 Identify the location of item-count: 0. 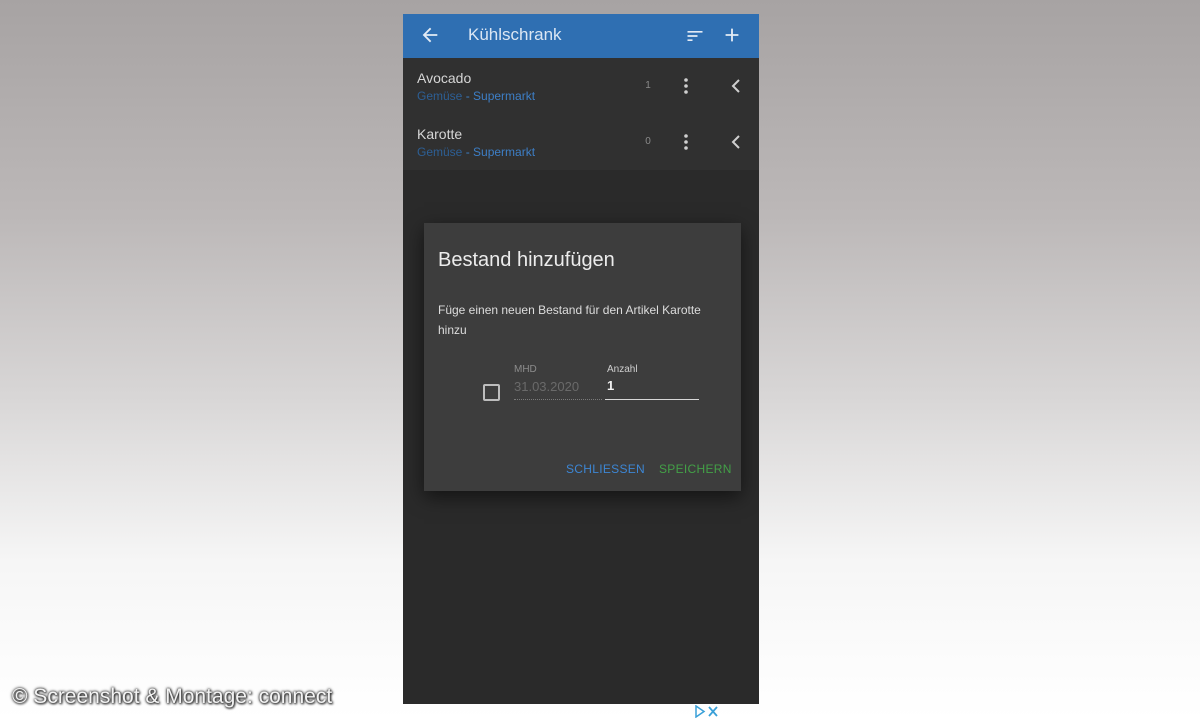
(648, 141).